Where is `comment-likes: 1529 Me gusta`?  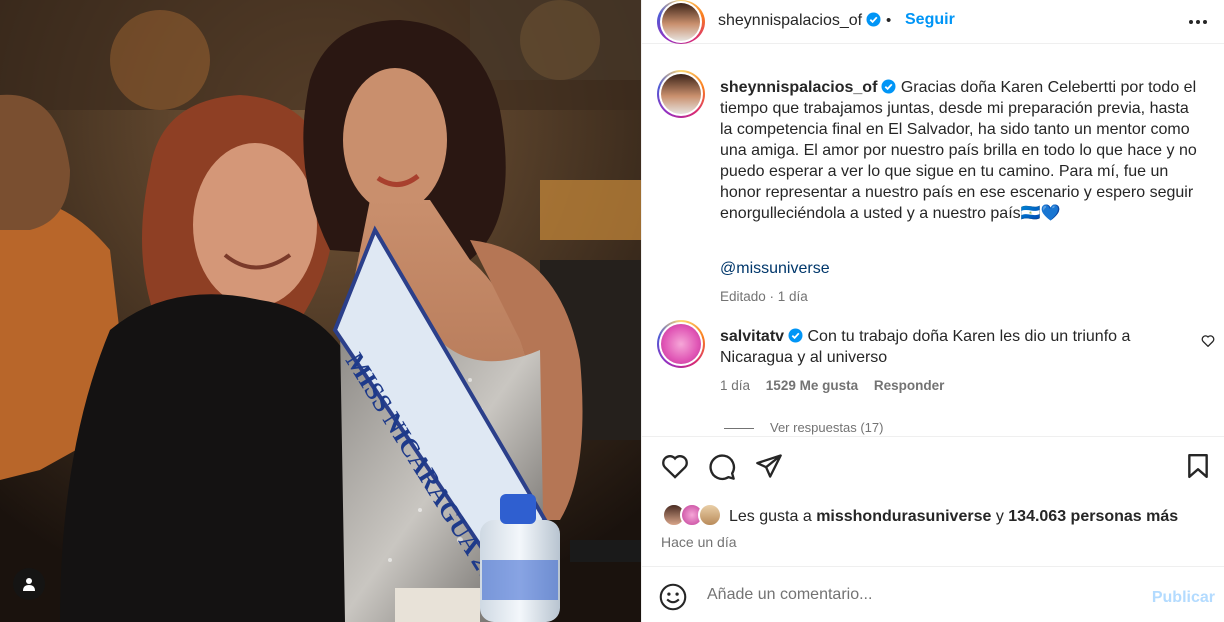
comment-likes: 1529 Me gusta is located at coordinates (812, 385).